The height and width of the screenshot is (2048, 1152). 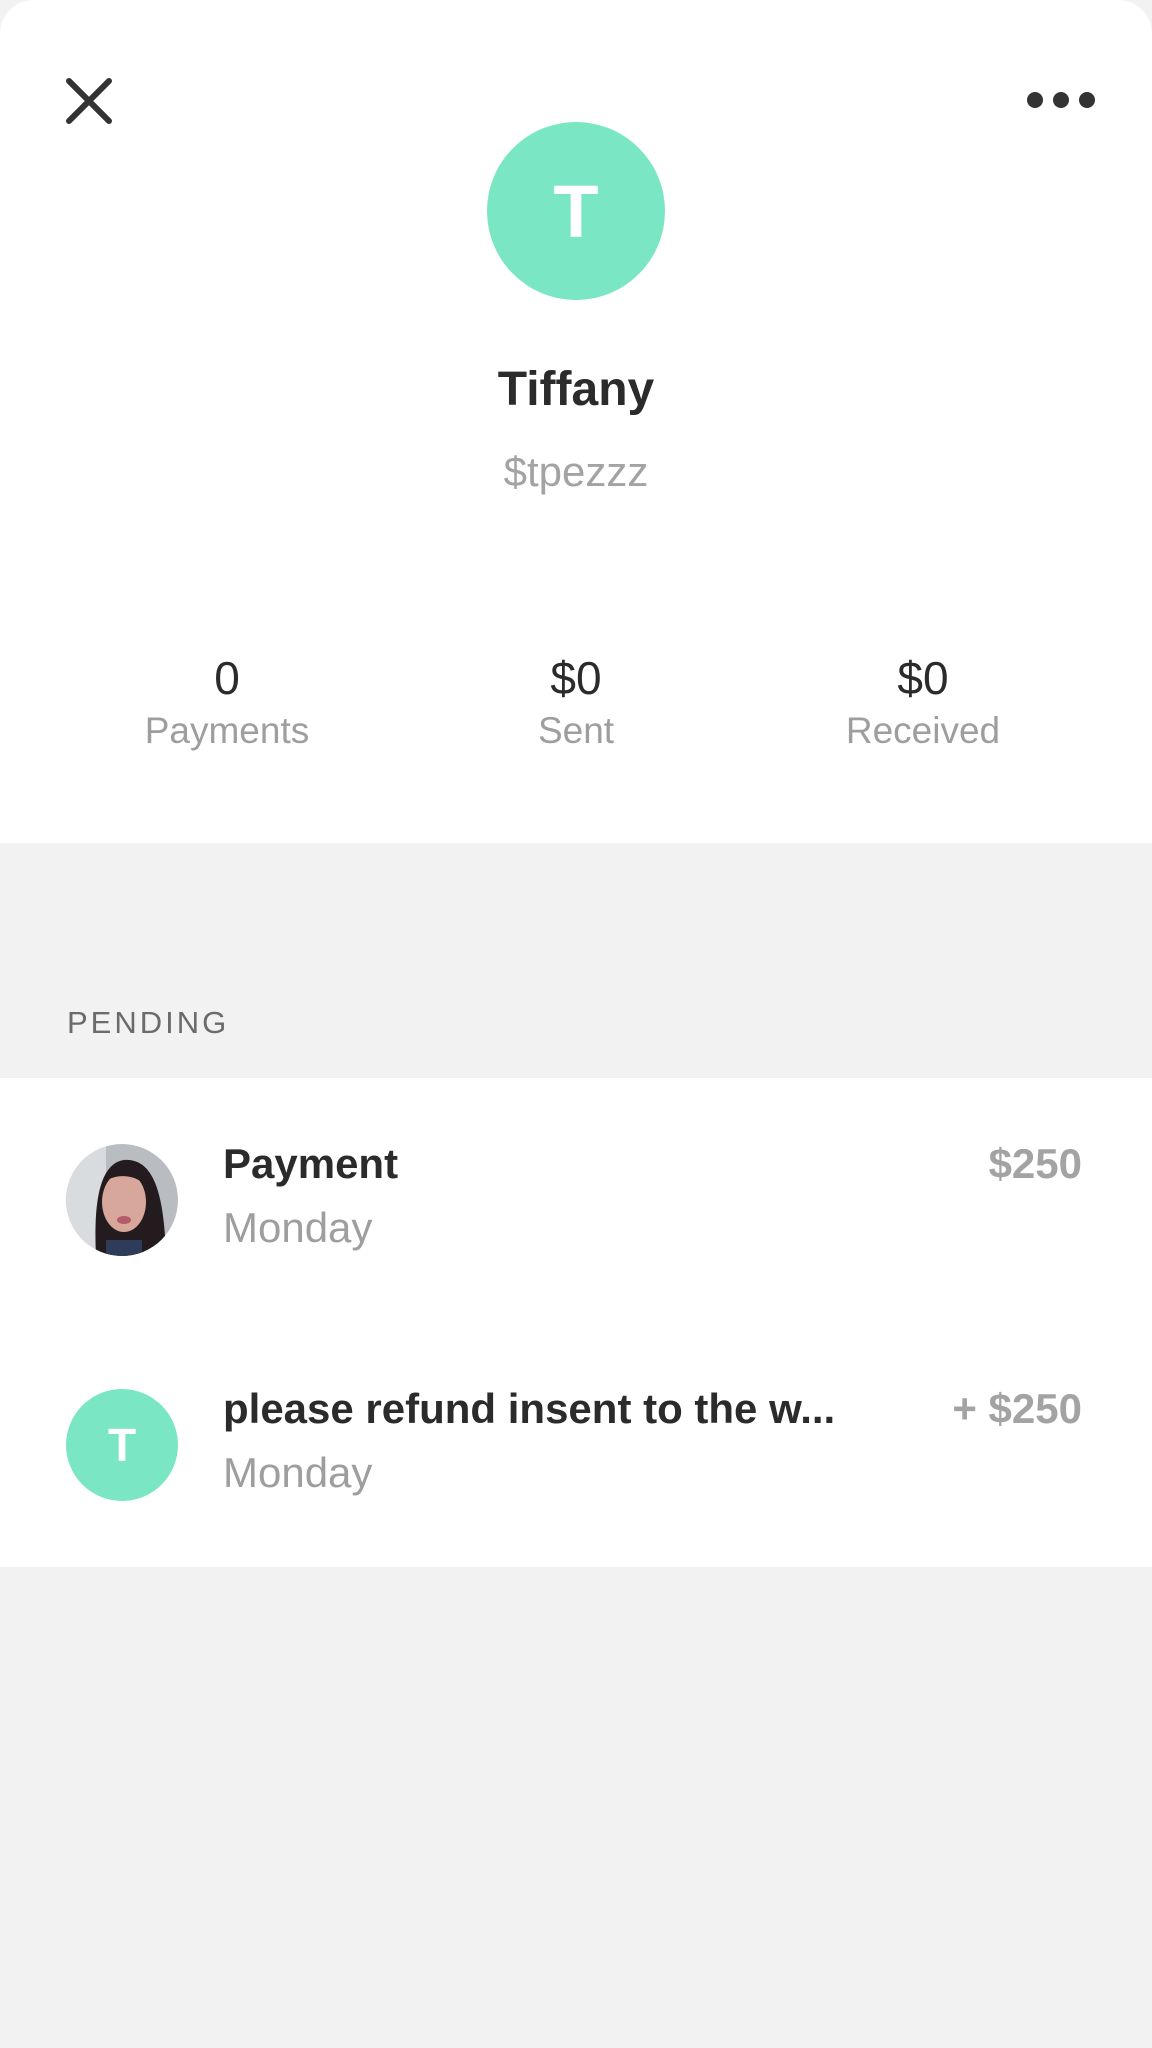 I want to click on profile-avatar: T, so click(x=576, y=211).